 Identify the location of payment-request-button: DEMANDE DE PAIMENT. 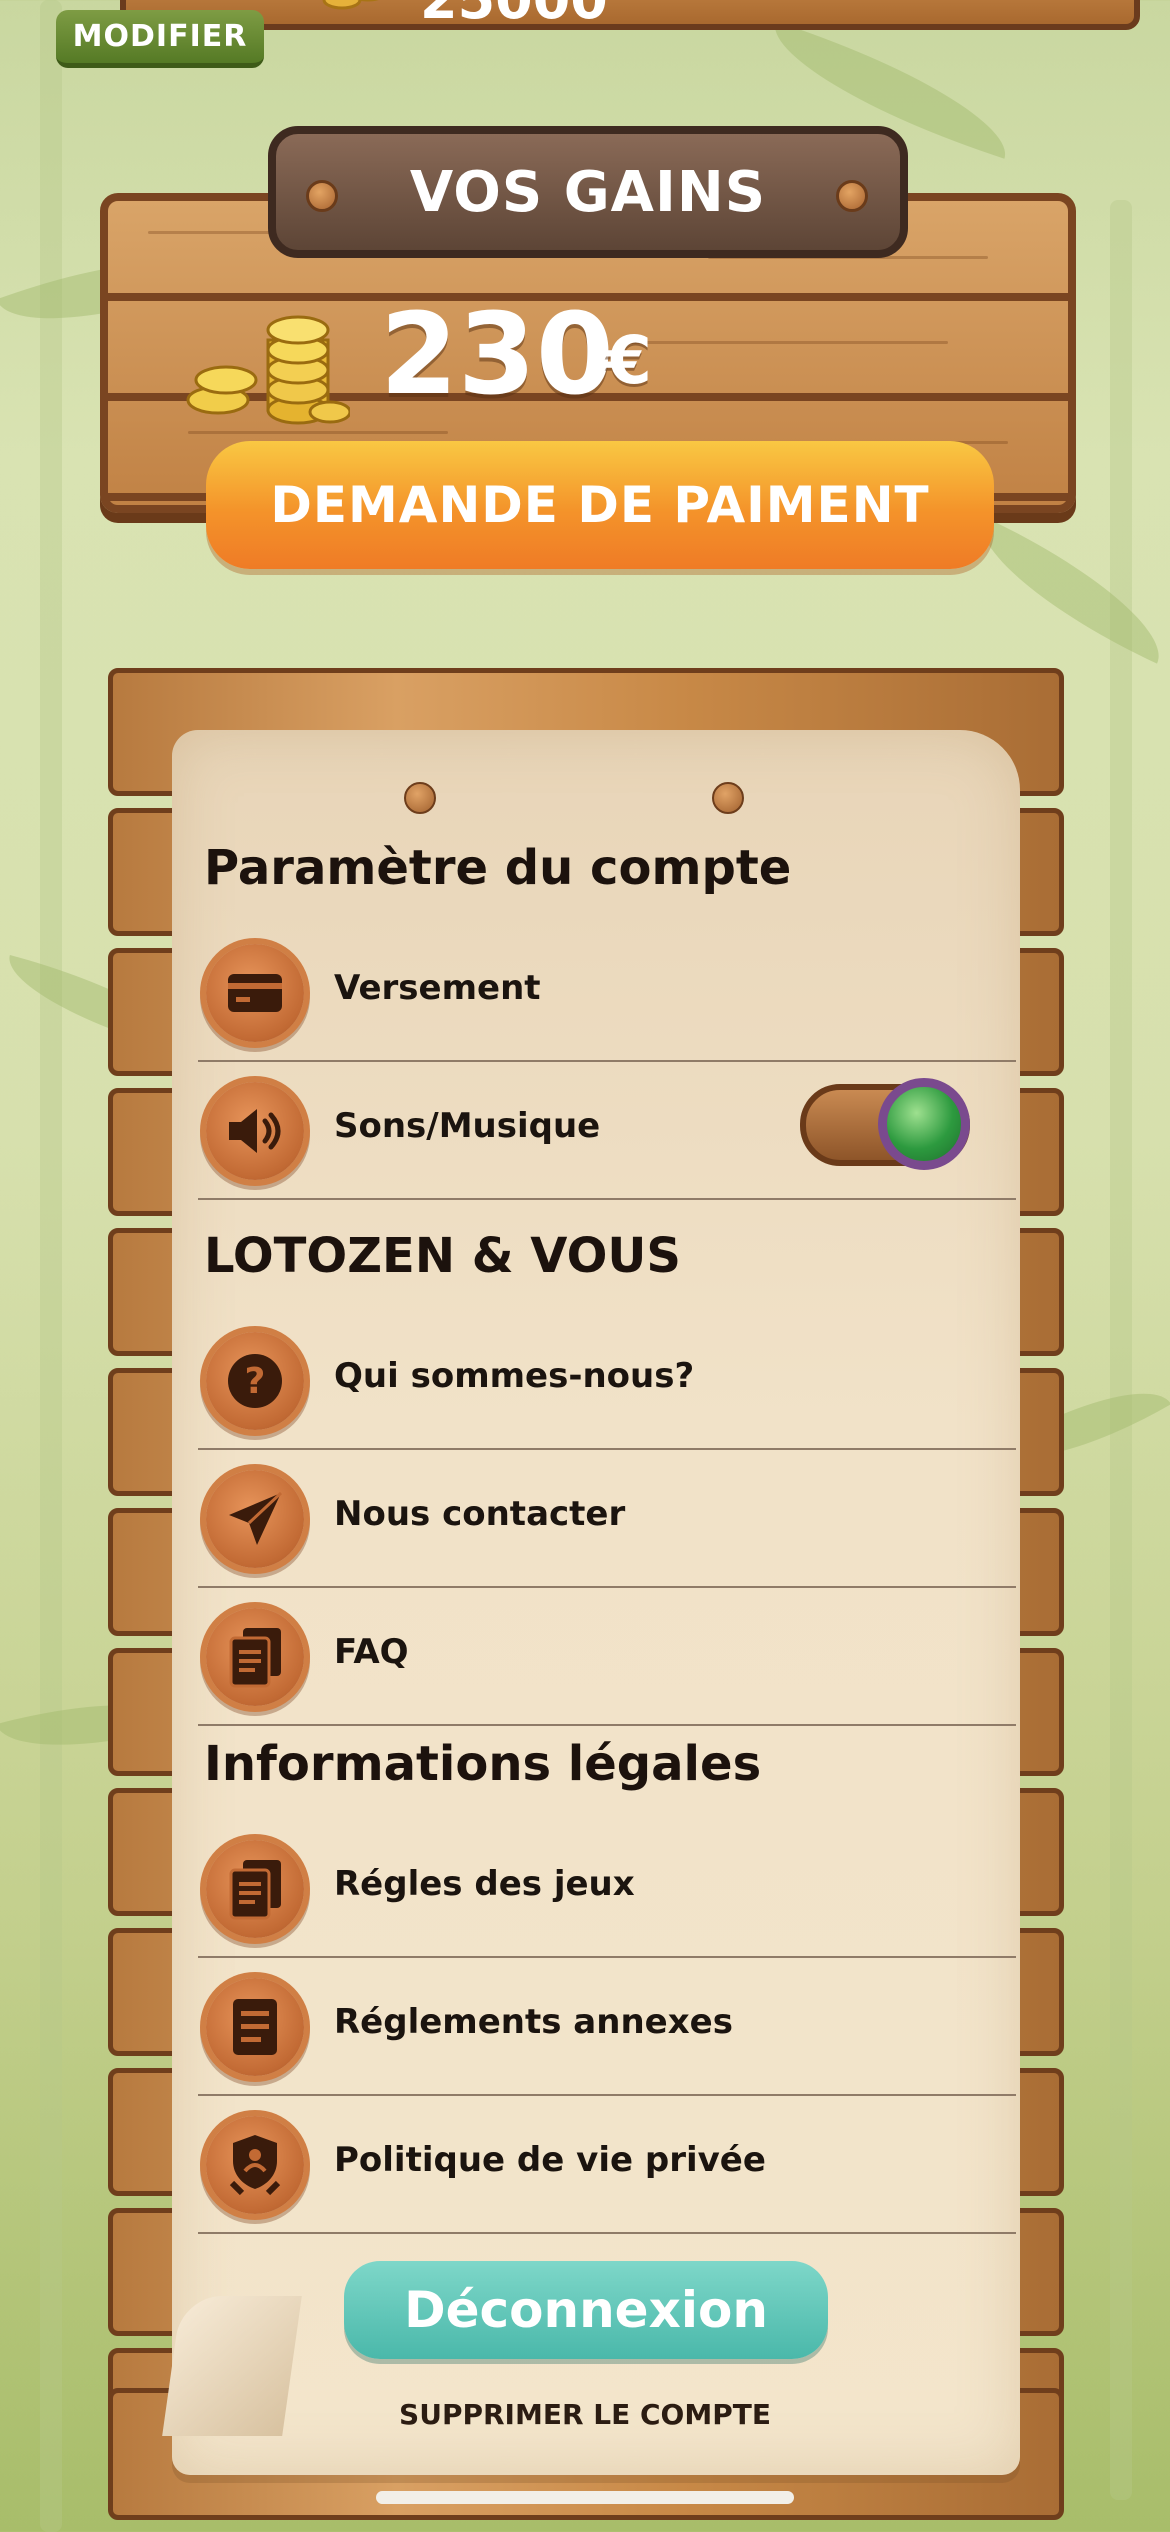
(600, 505).